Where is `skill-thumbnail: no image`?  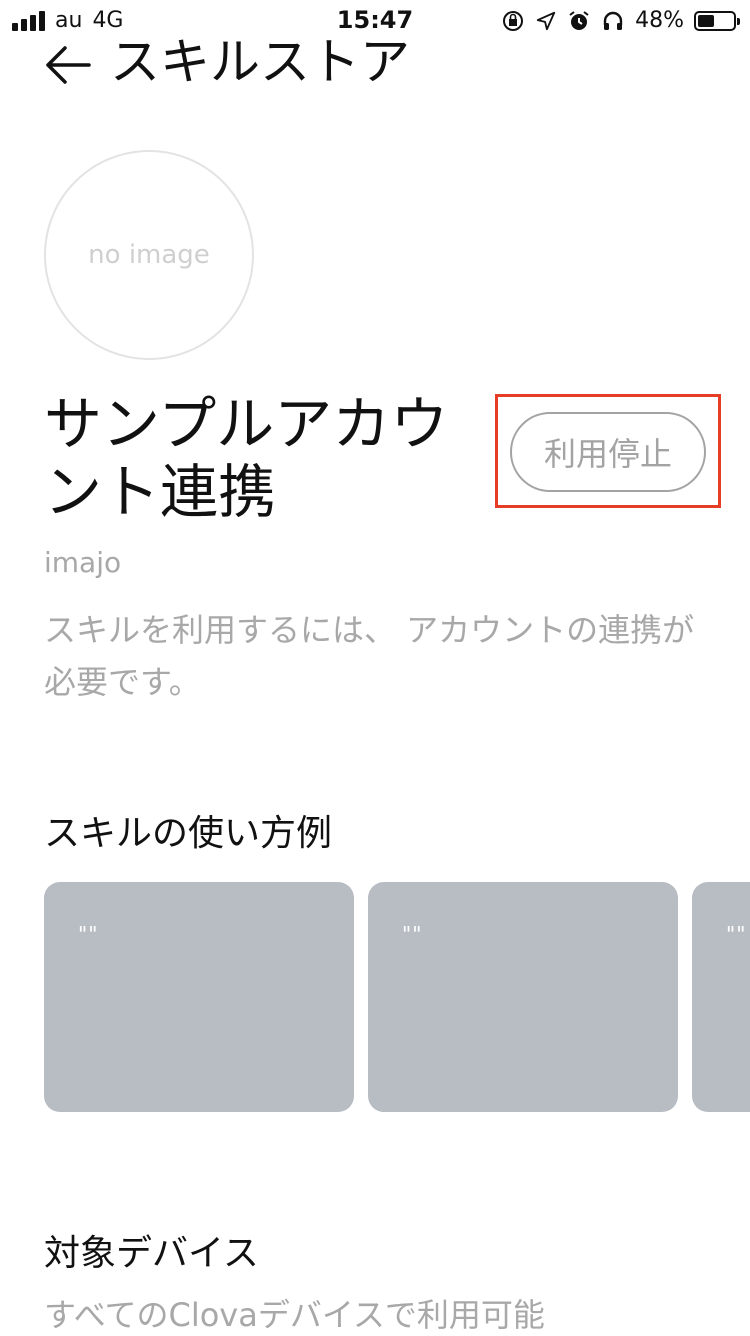
skill-thumbnail: no image is located at coordinates (149, 255).